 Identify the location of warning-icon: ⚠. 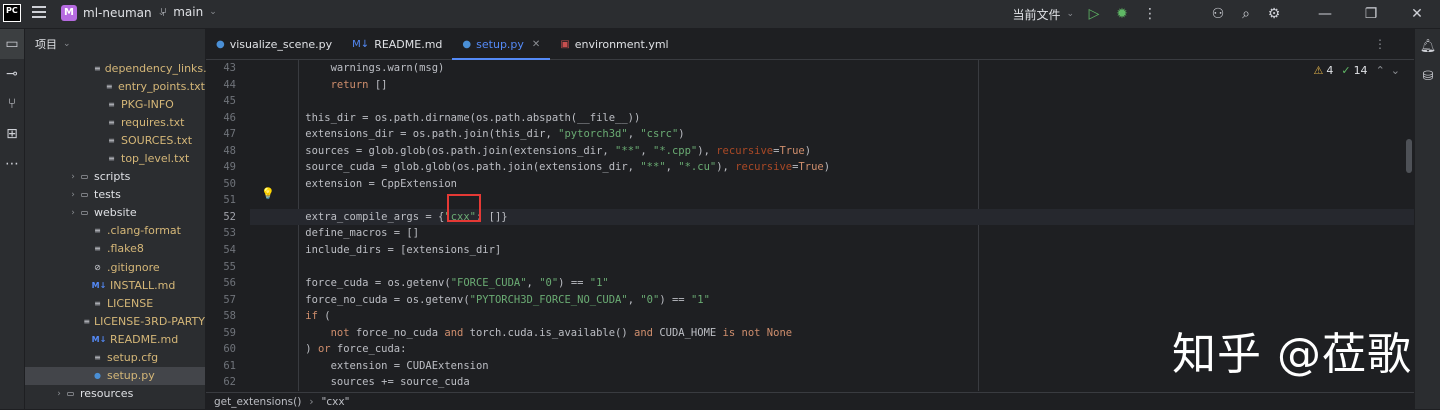
(1318, 70).